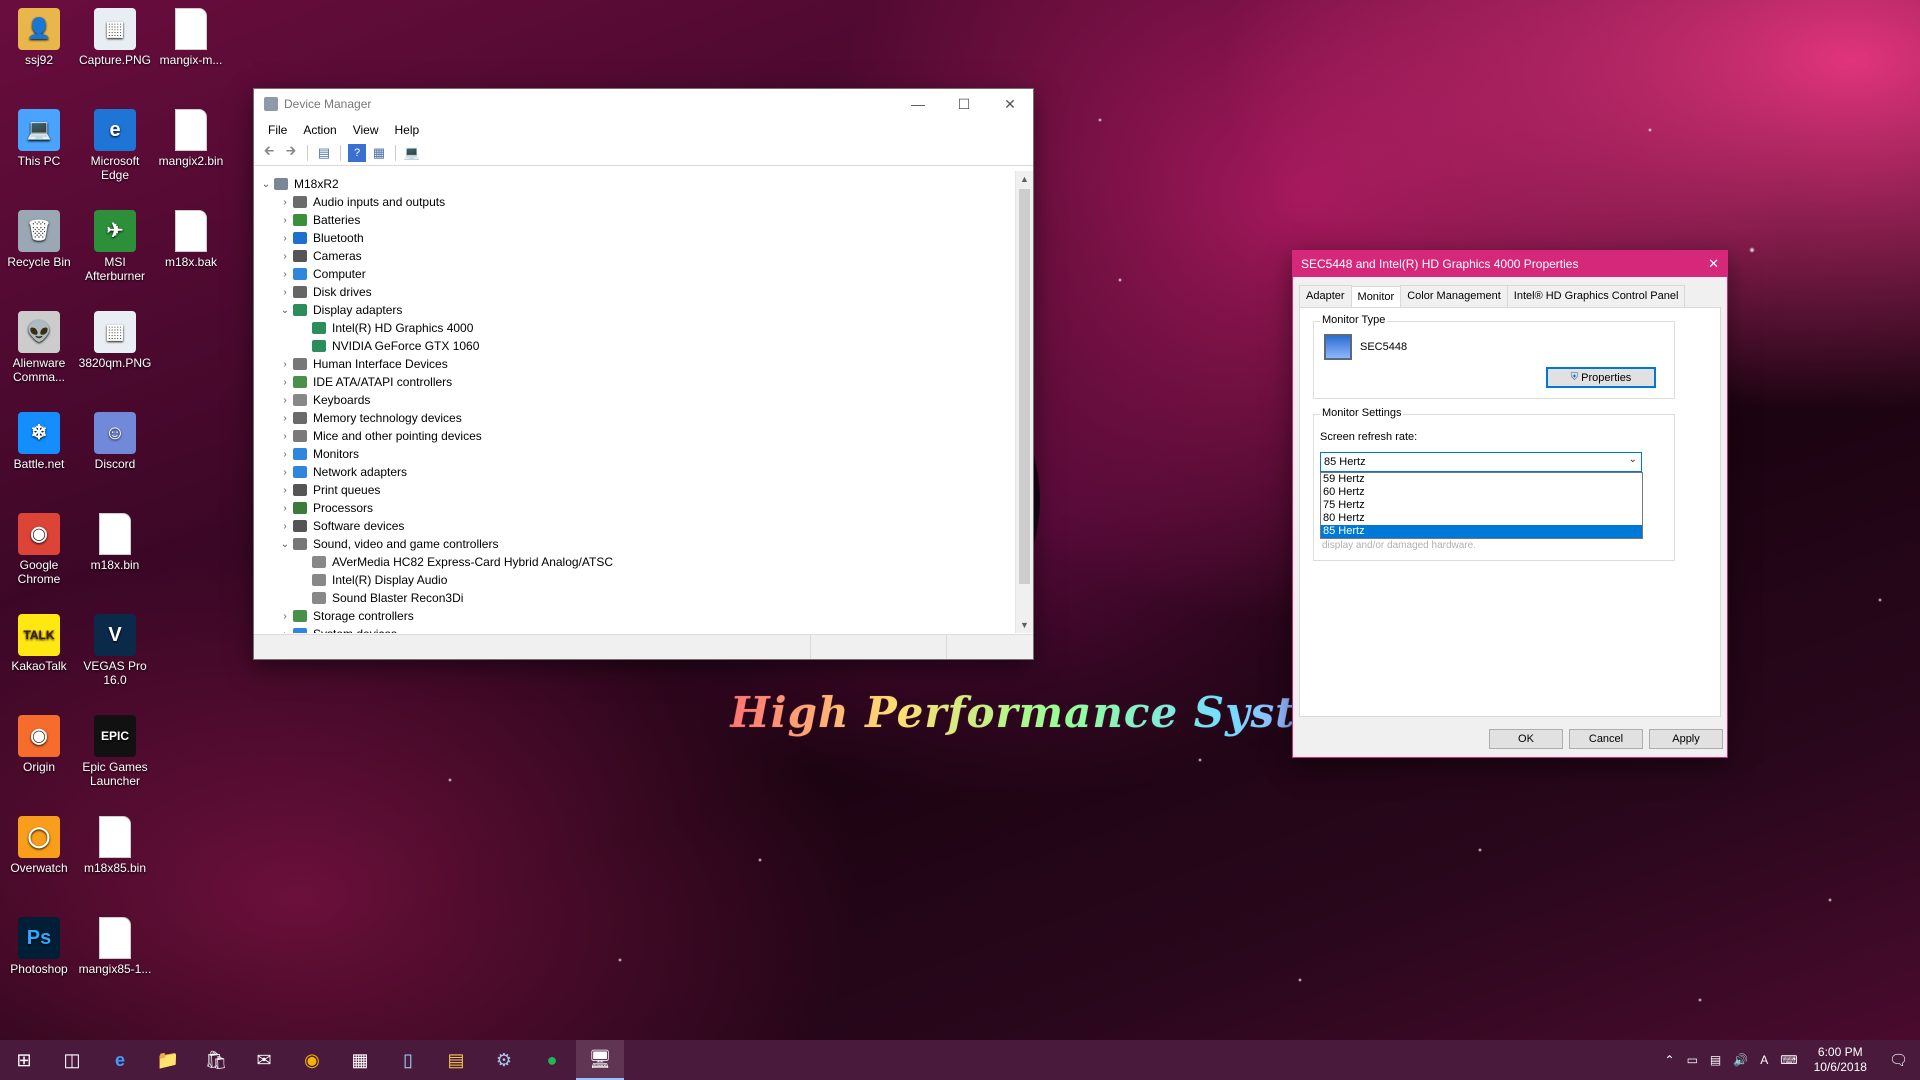 The image size is (1920, 1080). I want to click on volume-icon: 🔊, so click(1740, 1060).